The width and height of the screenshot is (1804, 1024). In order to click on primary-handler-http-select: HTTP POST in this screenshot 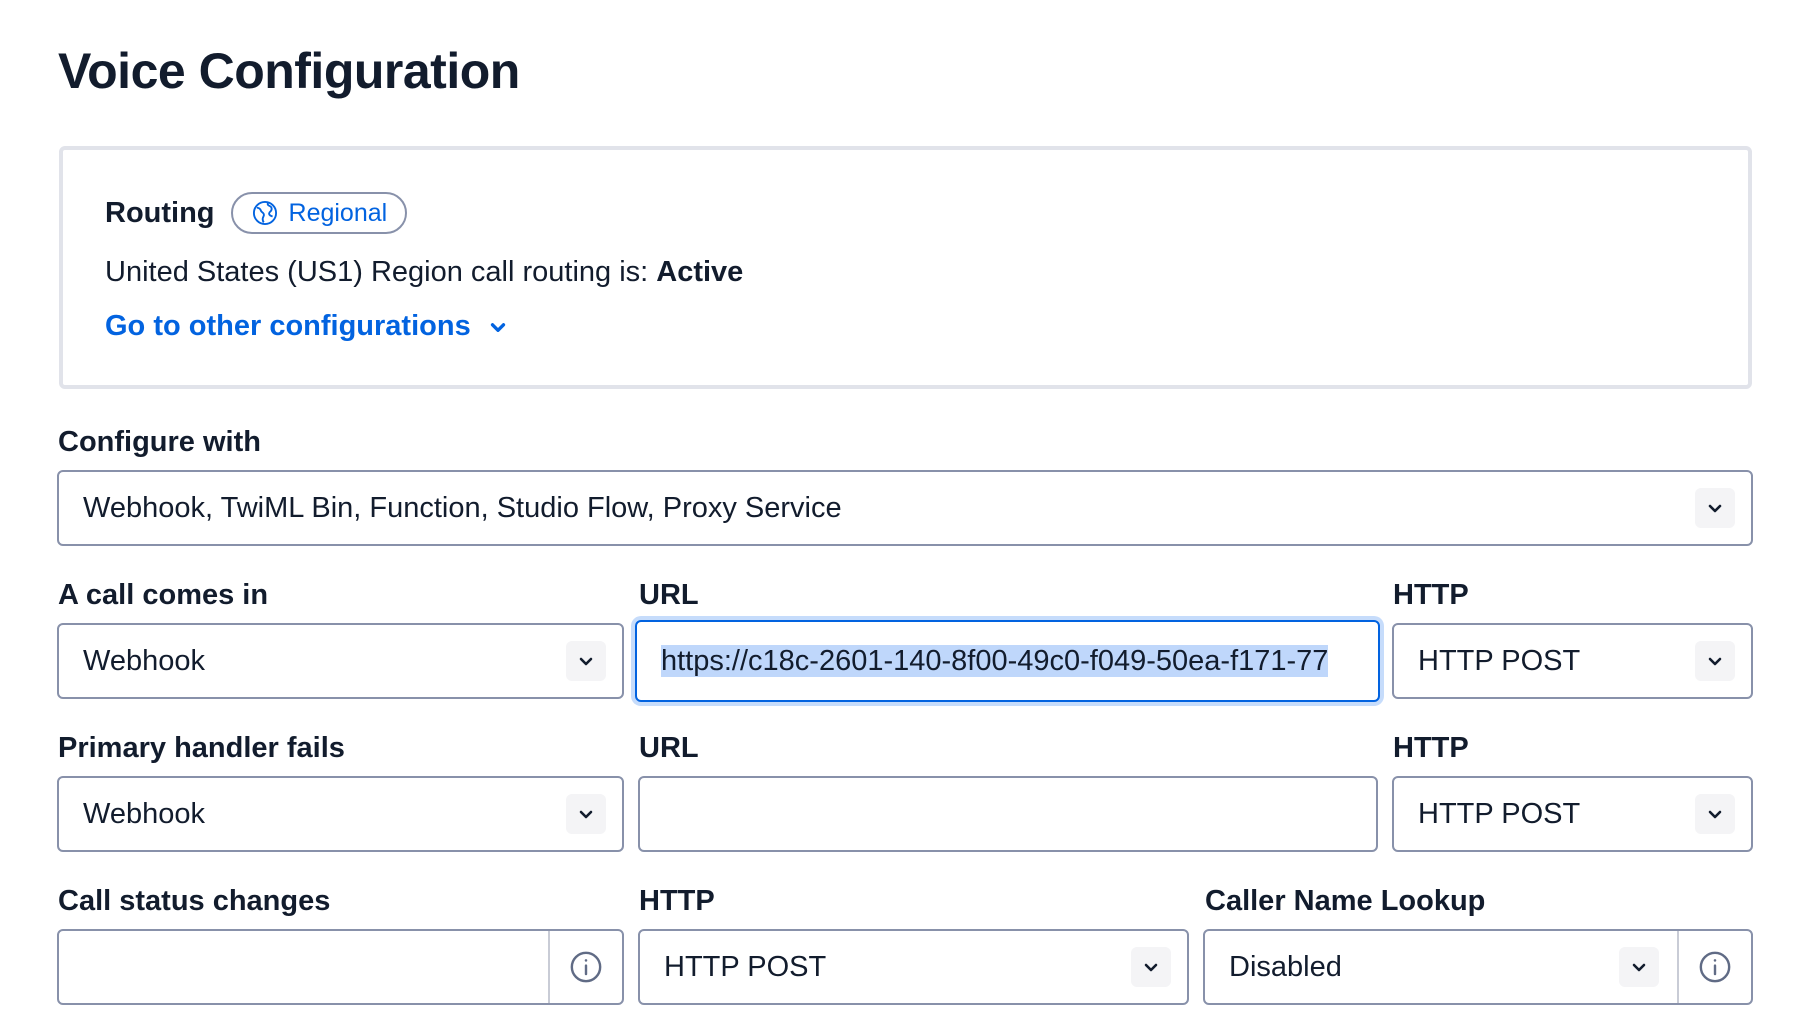, I will do `click(1572, 814)`.